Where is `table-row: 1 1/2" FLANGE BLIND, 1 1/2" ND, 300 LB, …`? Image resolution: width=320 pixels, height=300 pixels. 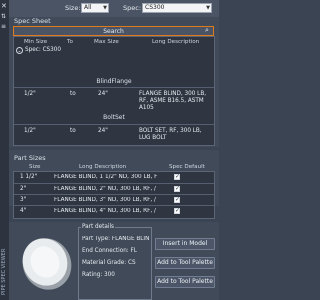 table-row: 1 1/2" FLANGE BLIND, 1 1/2" ND, 300 LB, … is located at coordinates (114, 177).